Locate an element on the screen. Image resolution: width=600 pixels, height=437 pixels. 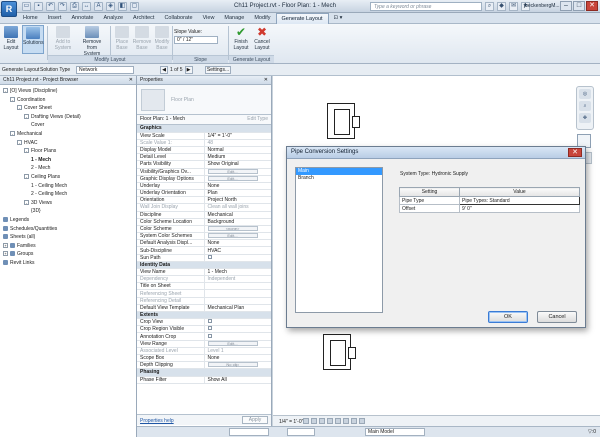
browser-tree-item: Schedules/Quantities is located at coordinates (68, 229).